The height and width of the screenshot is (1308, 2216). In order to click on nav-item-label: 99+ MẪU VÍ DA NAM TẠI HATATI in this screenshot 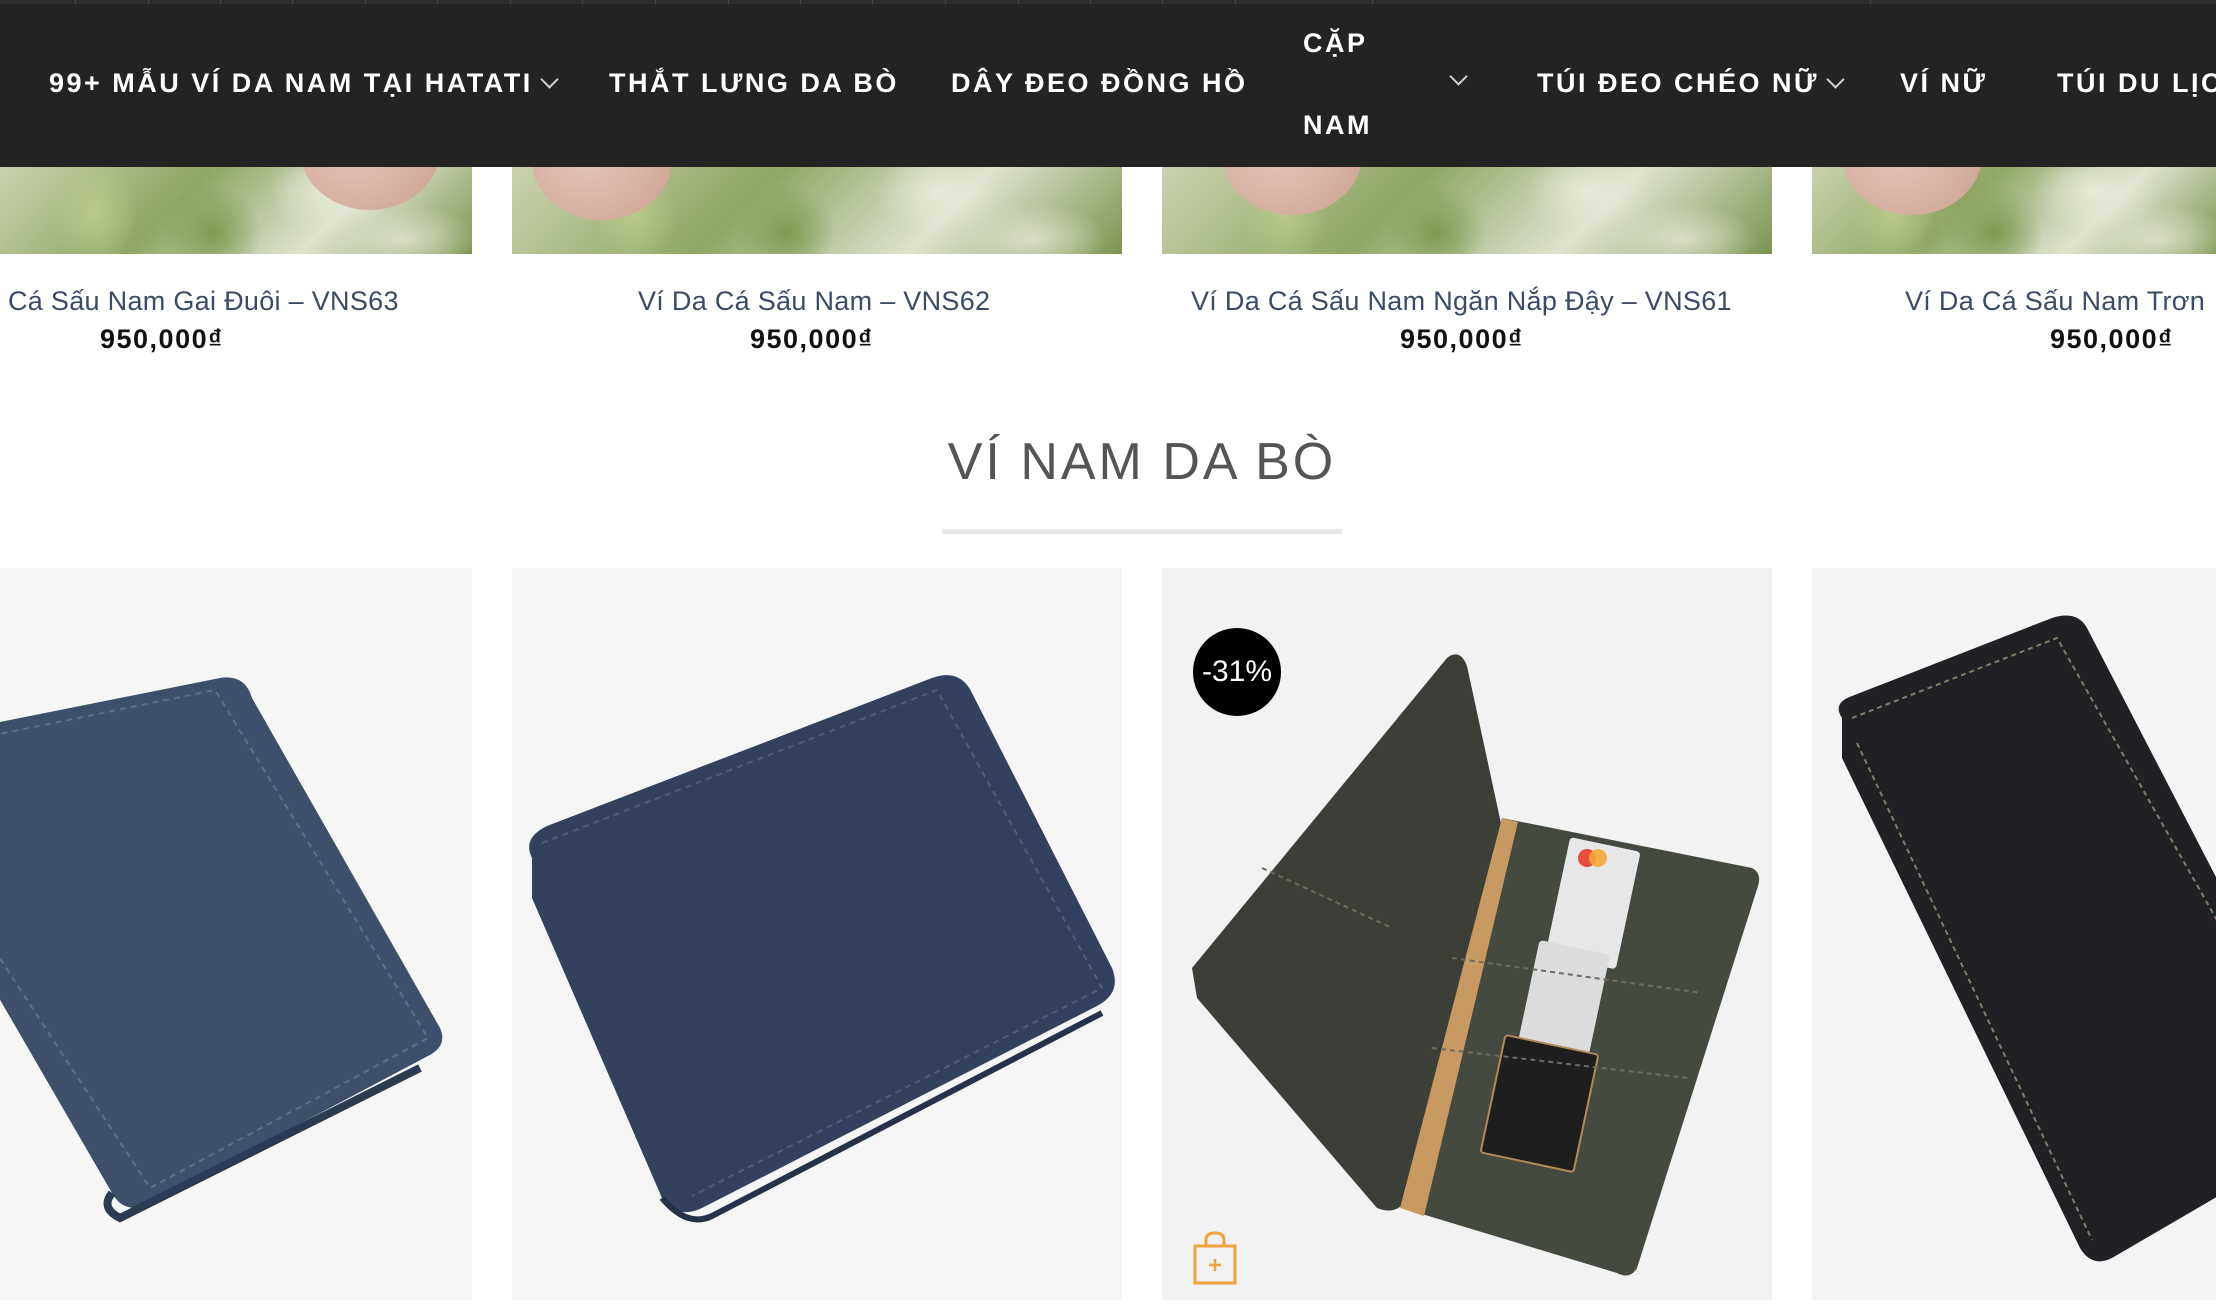, I will do `click(291, 83)`.